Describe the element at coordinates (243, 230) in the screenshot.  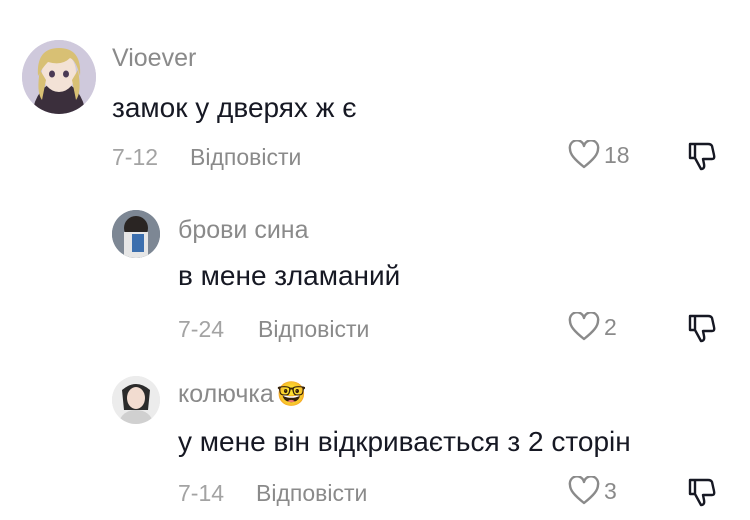
I see `username: брови сина` at that location.